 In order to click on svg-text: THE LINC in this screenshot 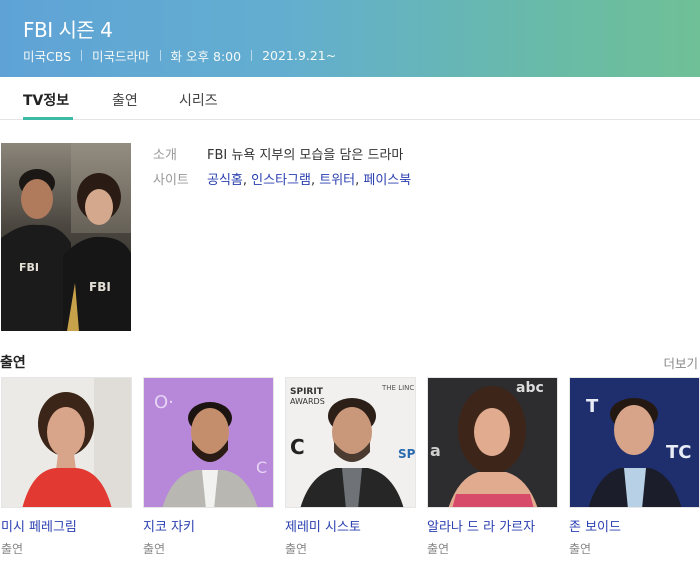, I will do `click(397, 388)`.